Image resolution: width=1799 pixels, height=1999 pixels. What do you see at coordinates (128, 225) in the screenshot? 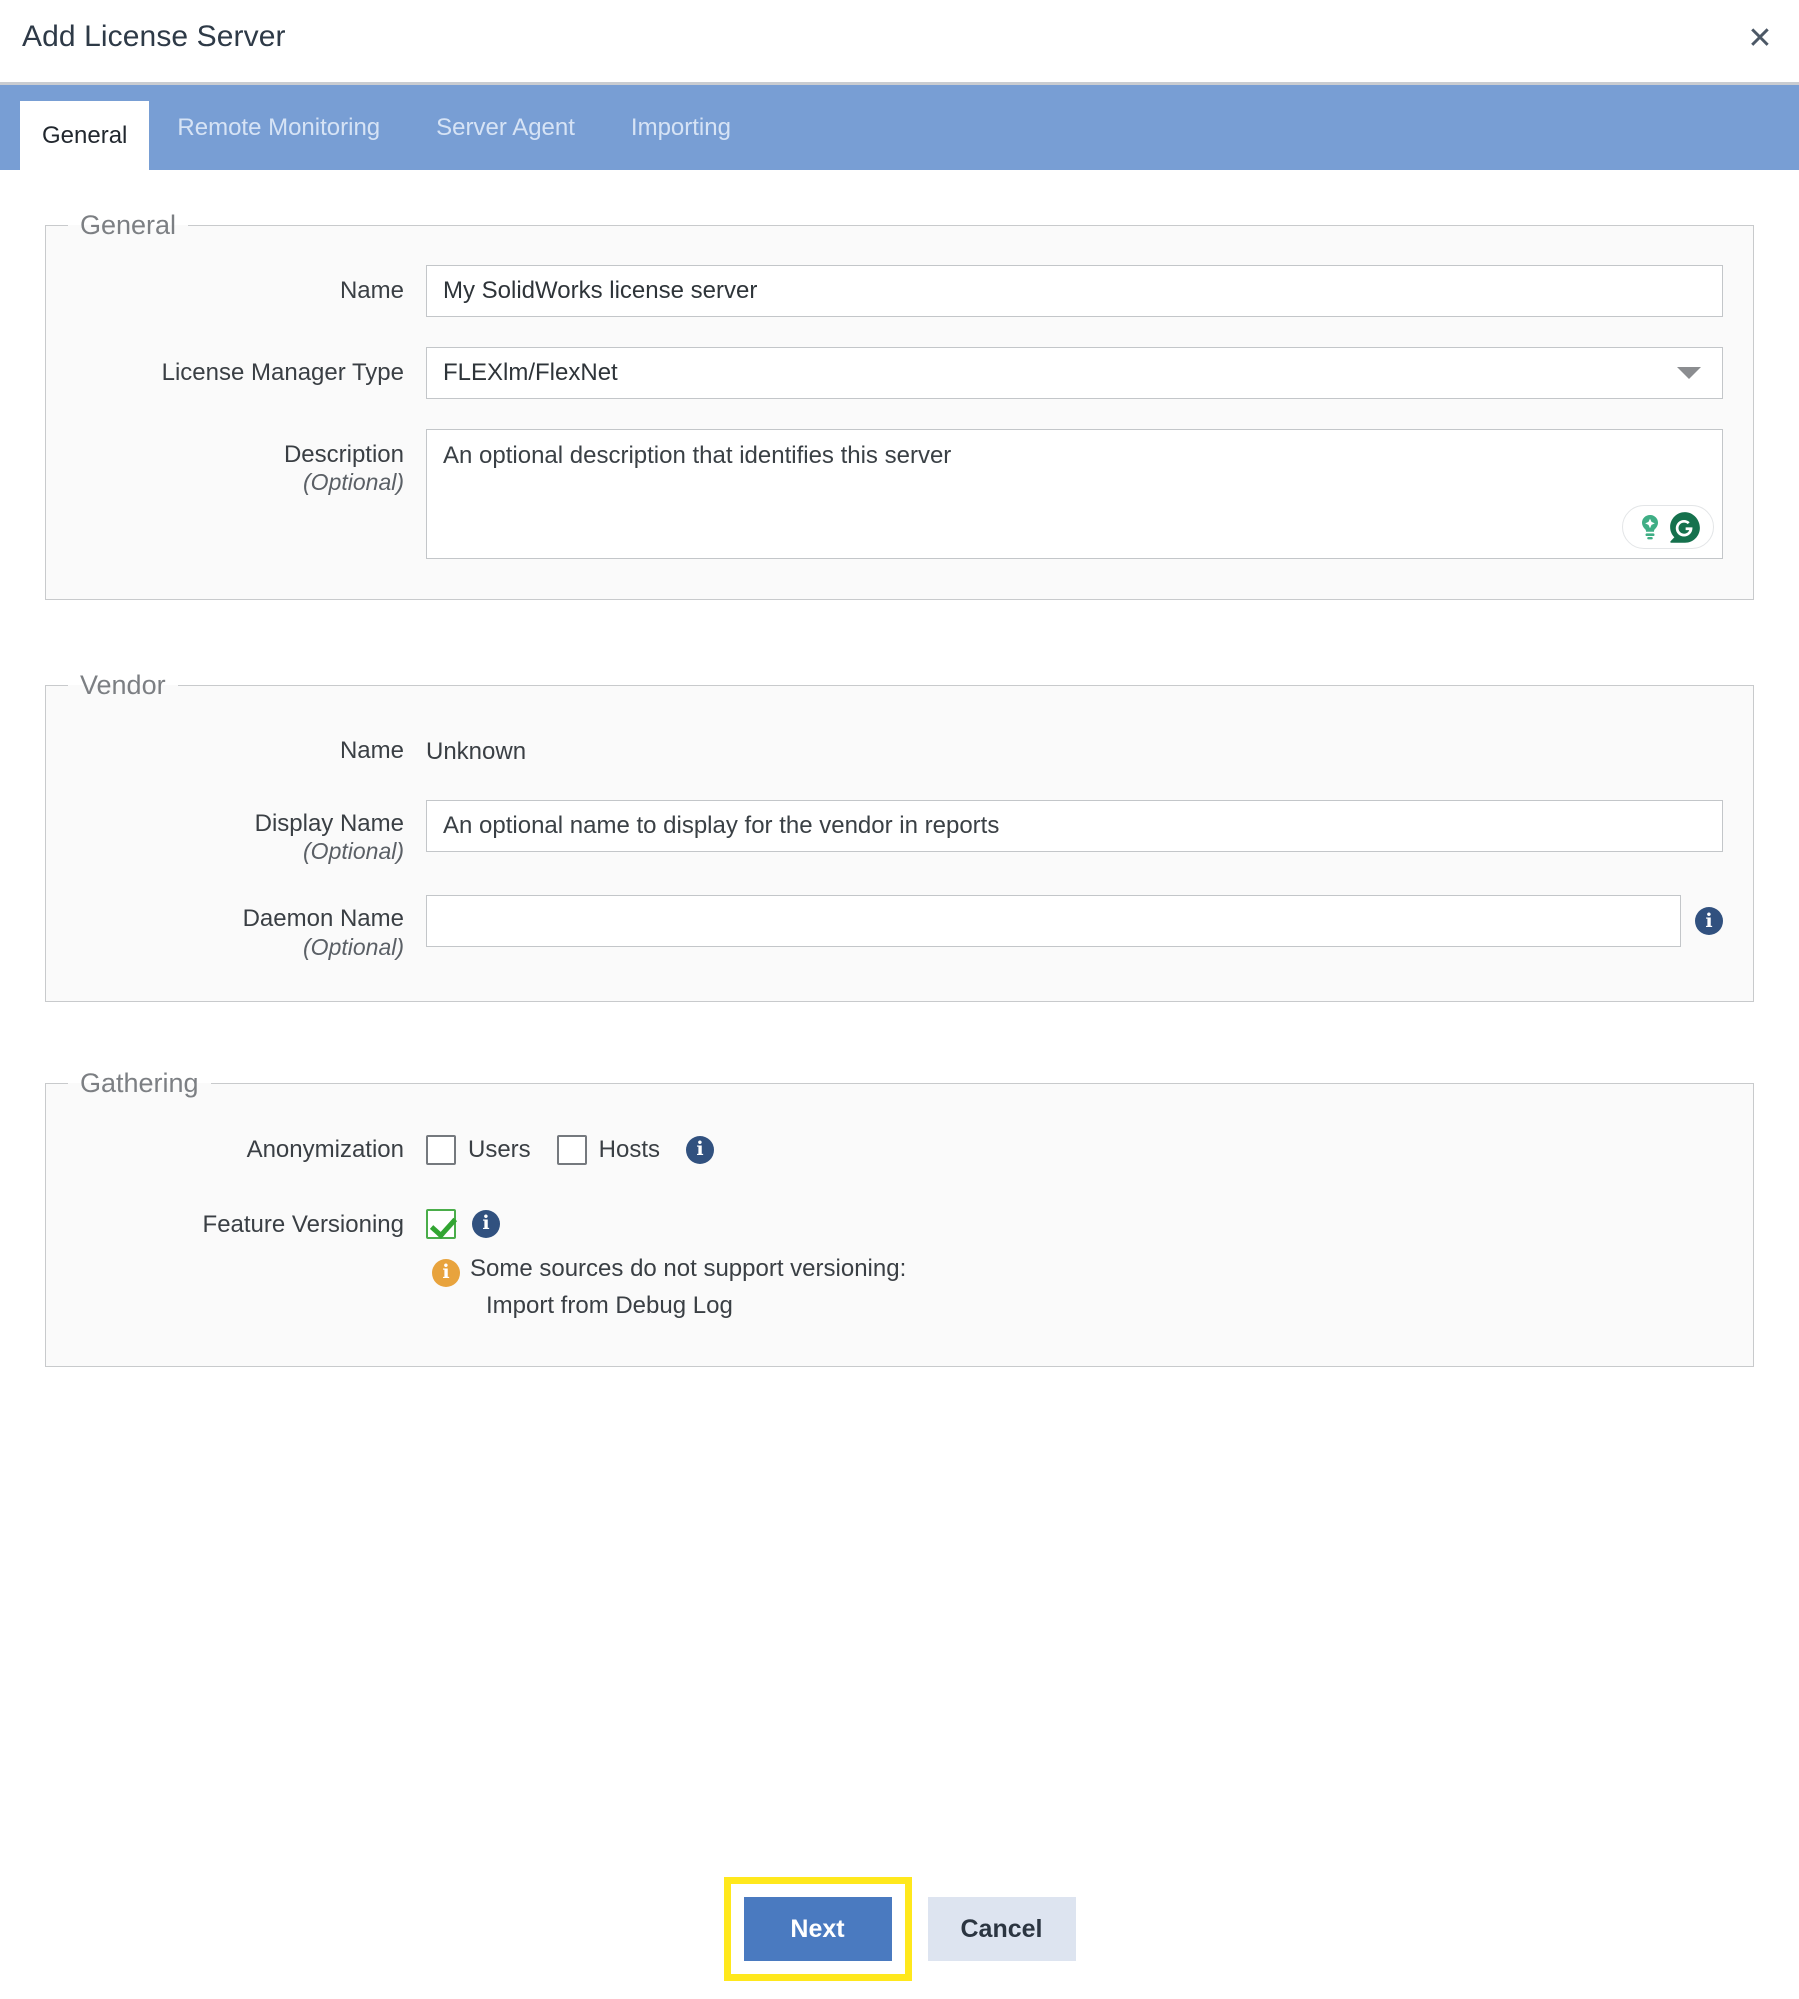
I see `general-legend: General` at bounding box center [128, 225].